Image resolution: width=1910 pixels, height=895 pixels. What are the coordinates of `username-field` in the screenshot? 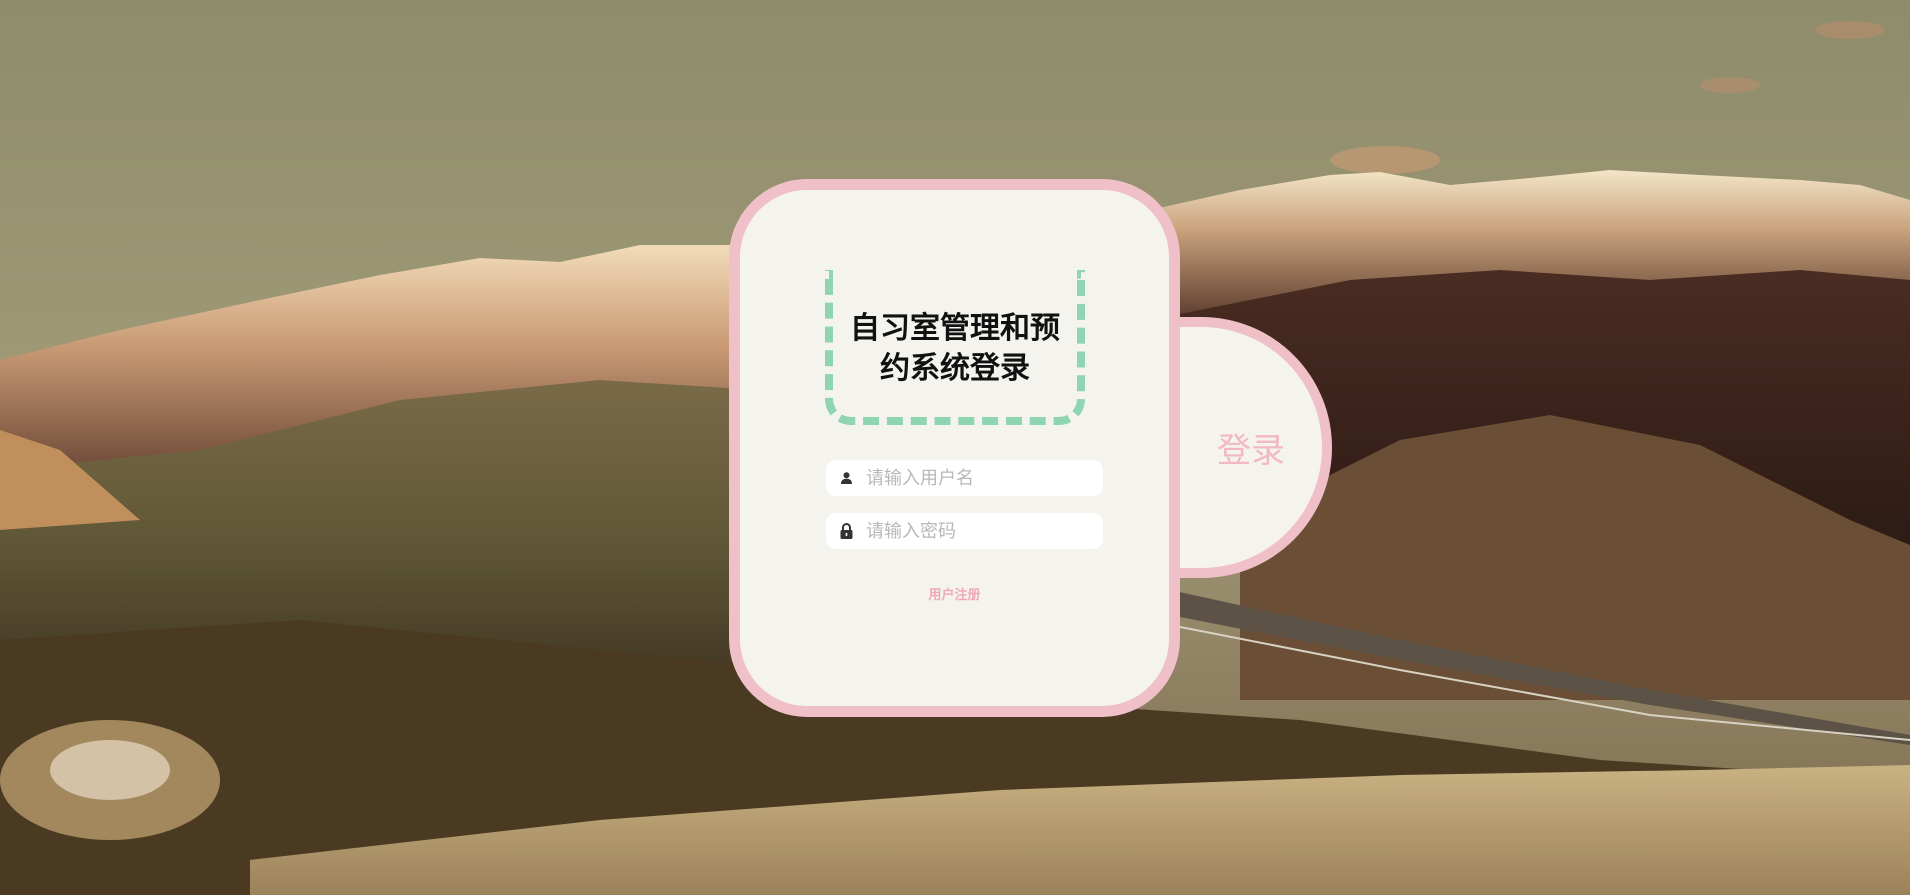 It's located at (964, 478).